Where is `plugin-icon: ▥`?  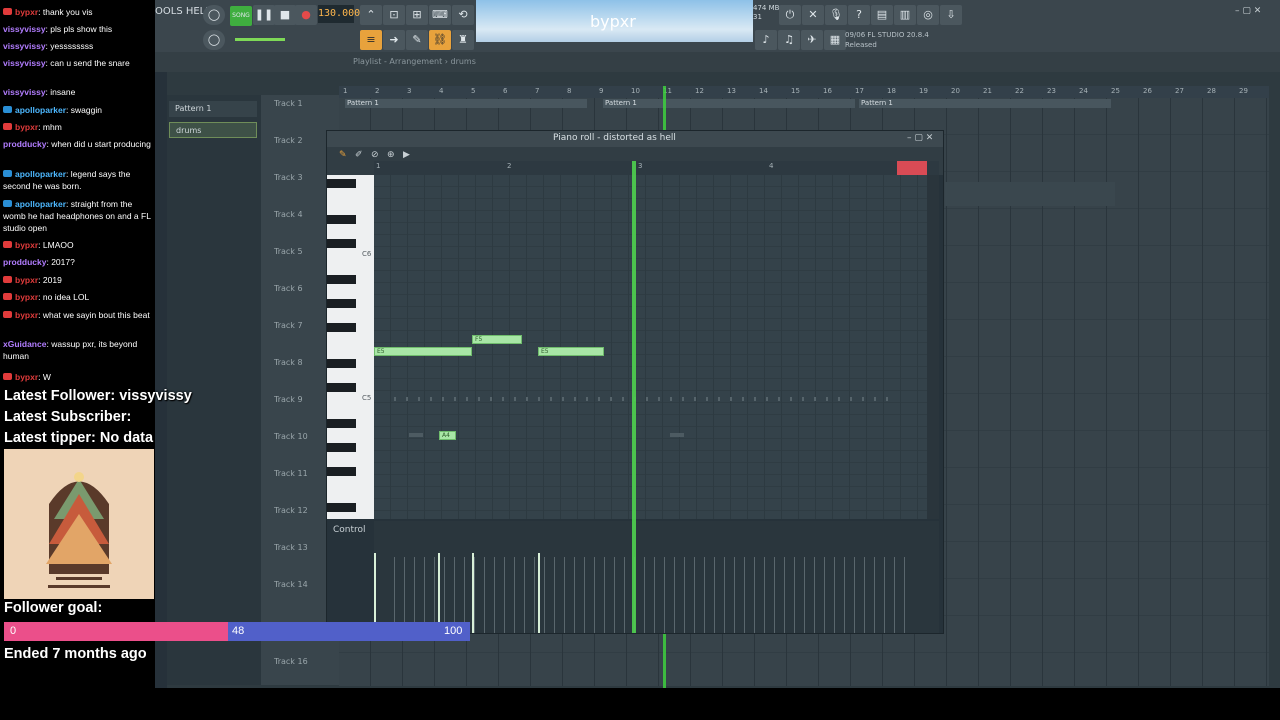
plugin-icon: ▥ is located at coordinates (905, 15).